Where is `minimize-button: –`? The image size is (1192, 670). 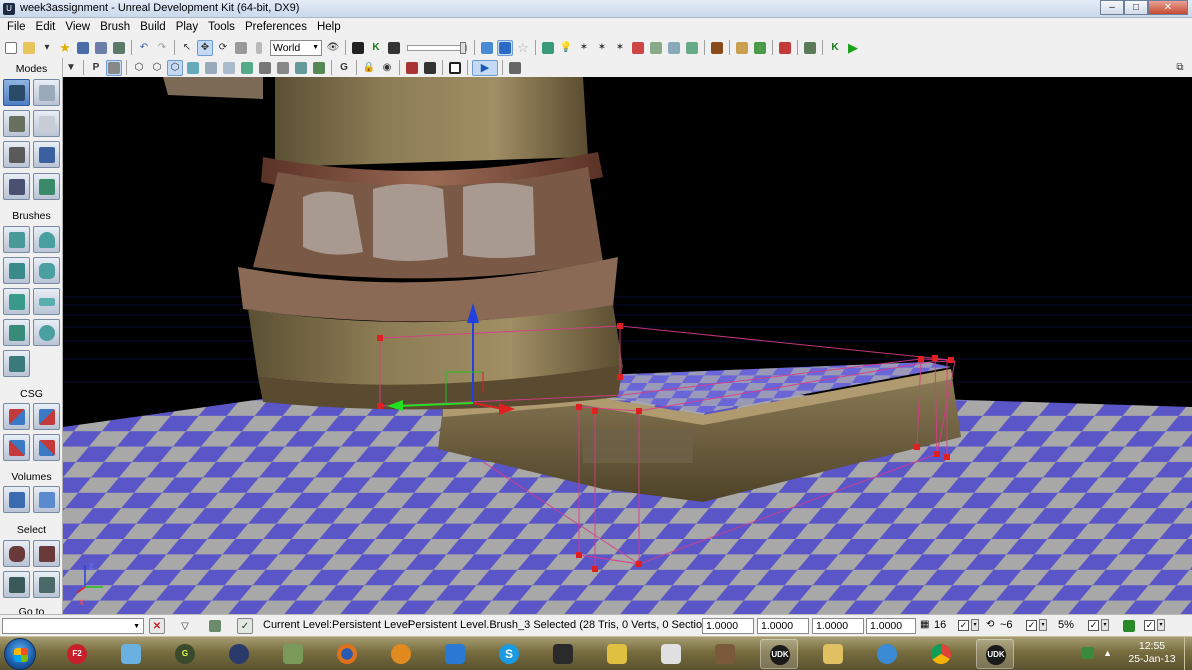 minimize-button: – is located at coordinates (1112, 7).